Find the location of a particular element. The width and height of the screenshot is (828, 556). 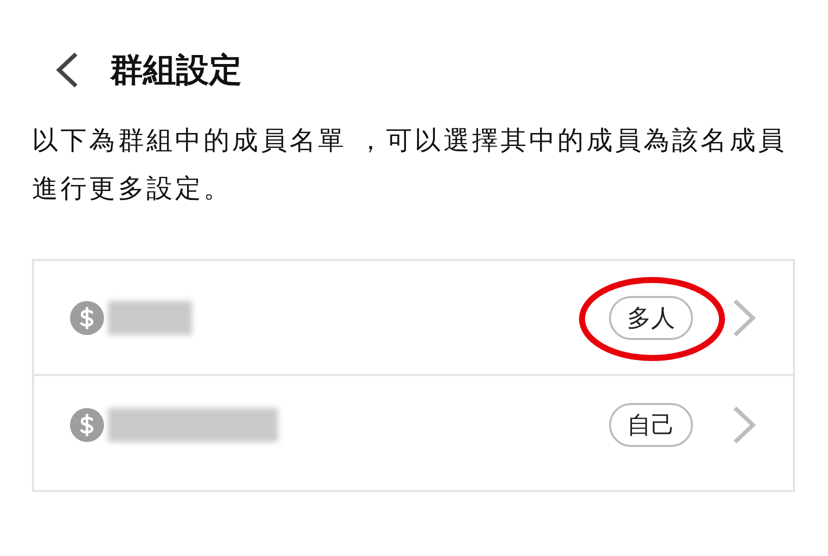

page-title: 群組設定 is located at coordinates (176, 69).